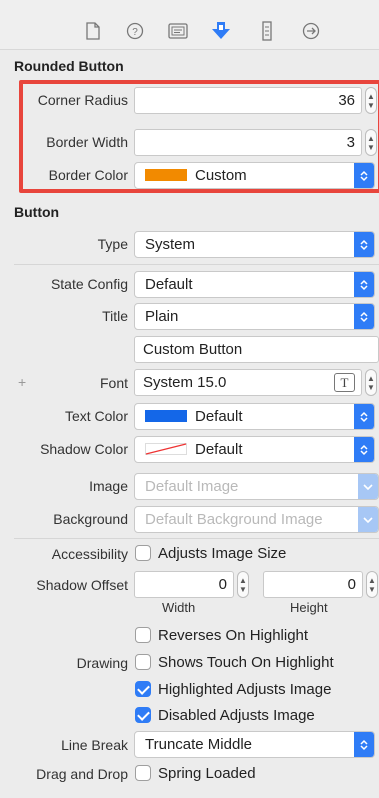  What do you see at coordinates (236, 715) in the screenshot?
I see `disabled-adjusts-image-text: Disabled Adjusts Image` at bounding box center [236, 715].